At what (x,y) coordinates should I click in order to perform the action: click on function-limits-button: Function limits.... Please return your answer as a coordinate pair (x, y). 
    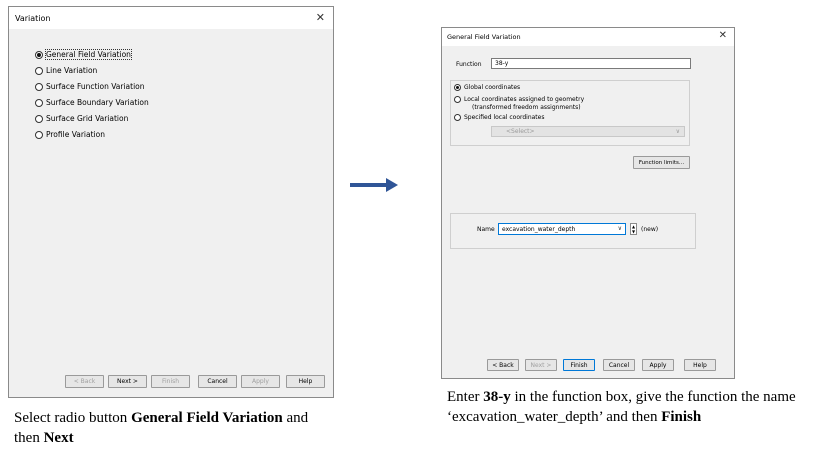
    Looking at the image, I should click on (661, 162).